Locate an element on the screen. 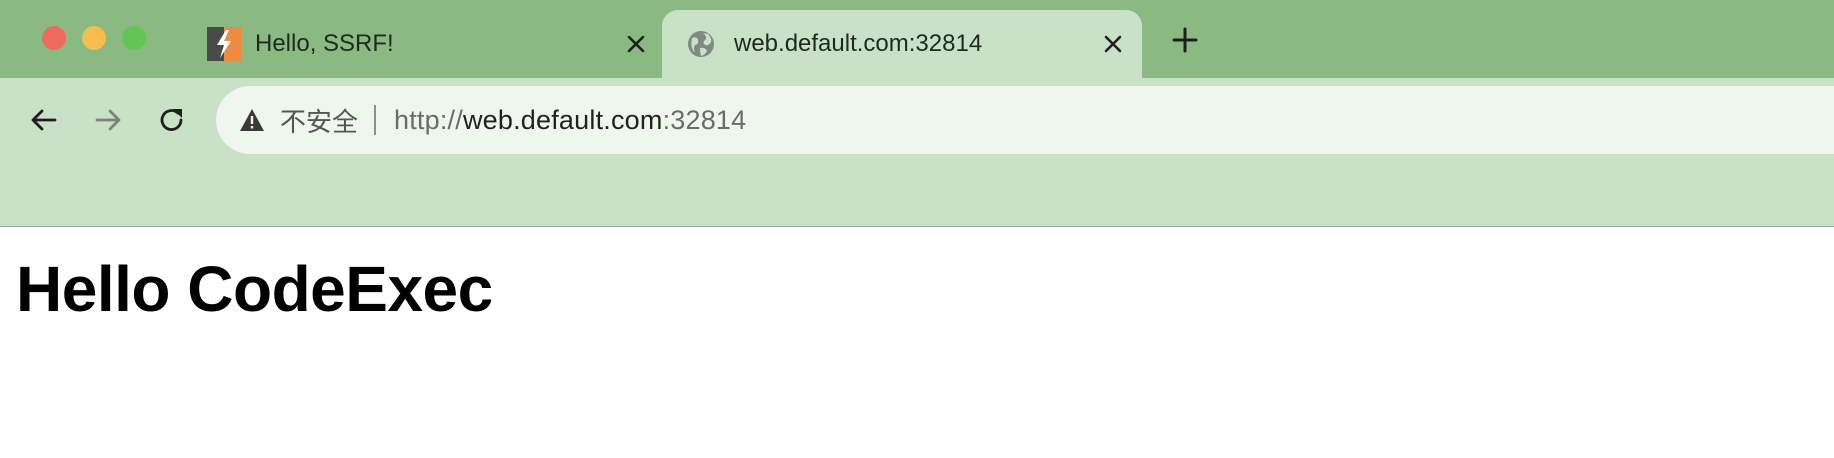 The height and width of the screenshot is (458, 1834). reload-icon is located at coordinates (172, 122).